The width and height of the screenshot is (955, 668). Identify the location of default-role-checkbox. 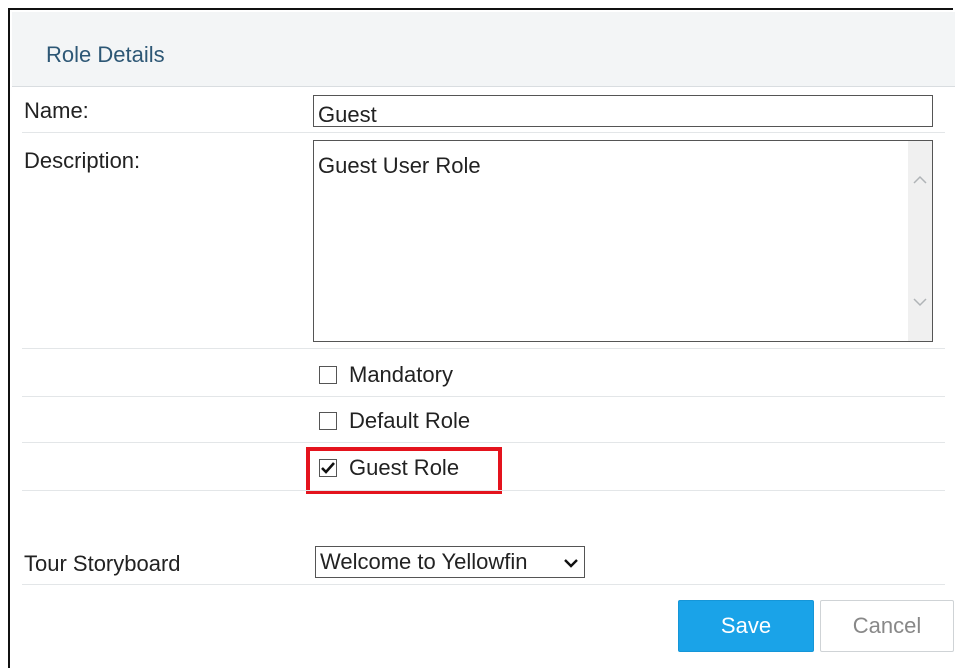
(328, 421).